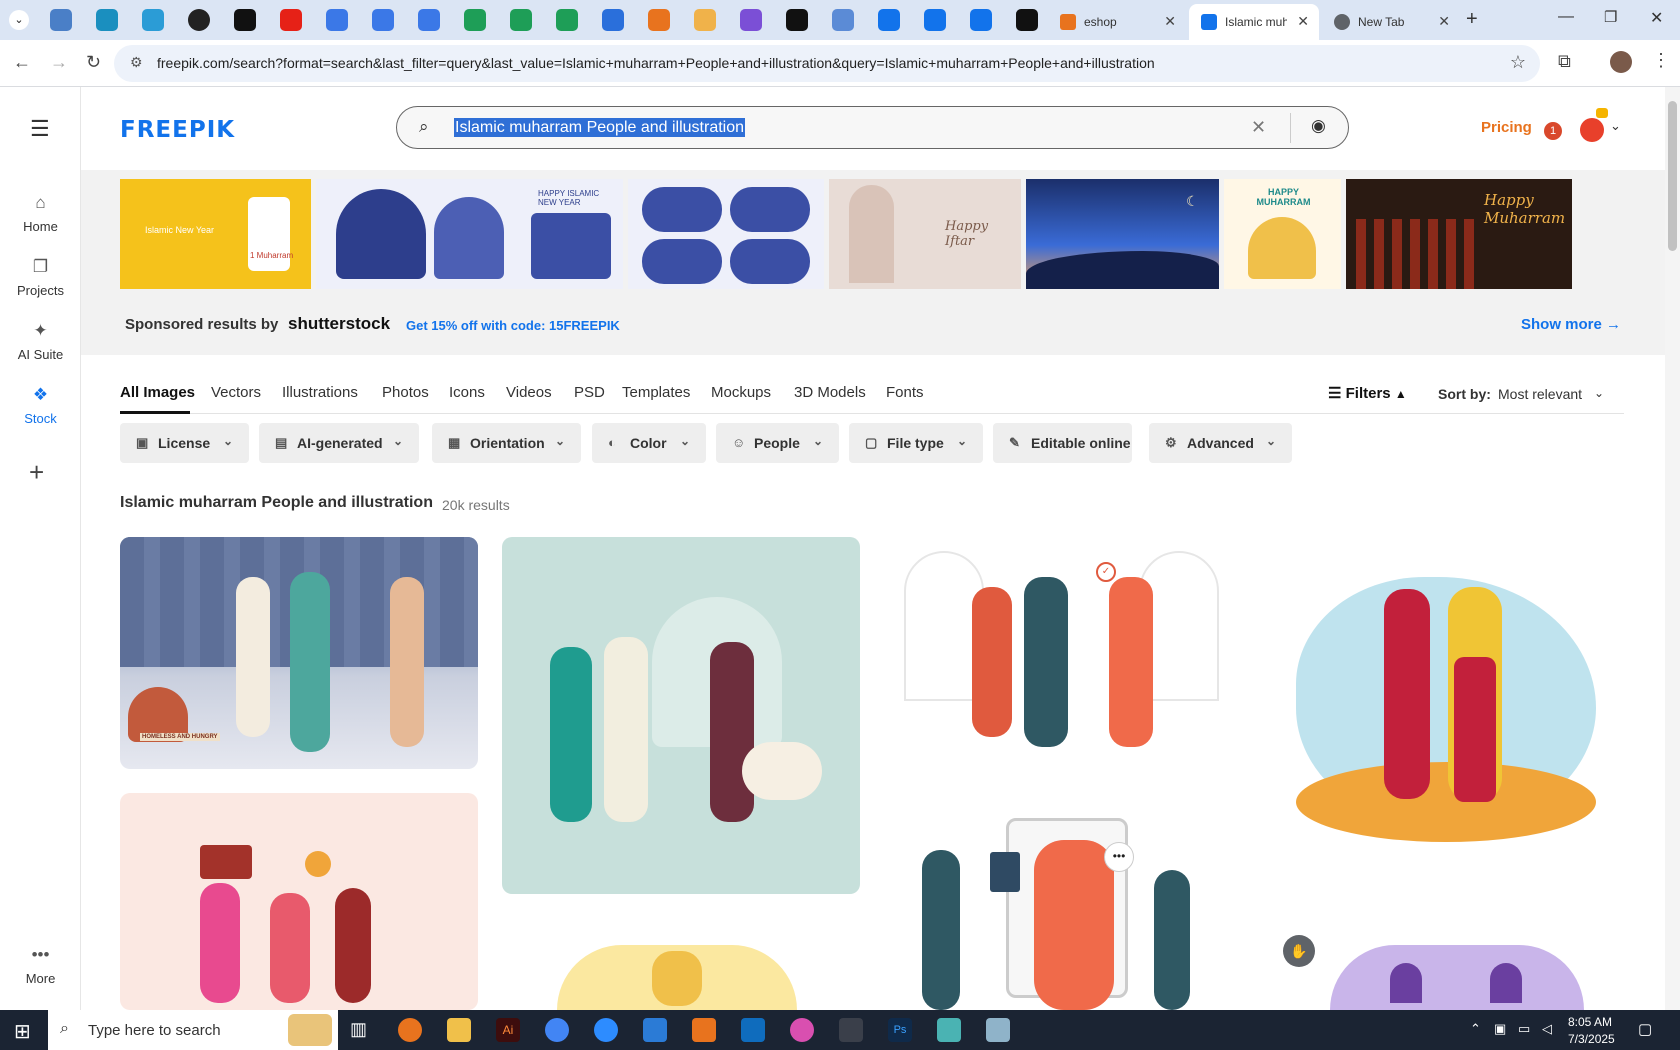 The image size is (1680, 1050). I want to click on chrome-icon, so click(557, 1030).